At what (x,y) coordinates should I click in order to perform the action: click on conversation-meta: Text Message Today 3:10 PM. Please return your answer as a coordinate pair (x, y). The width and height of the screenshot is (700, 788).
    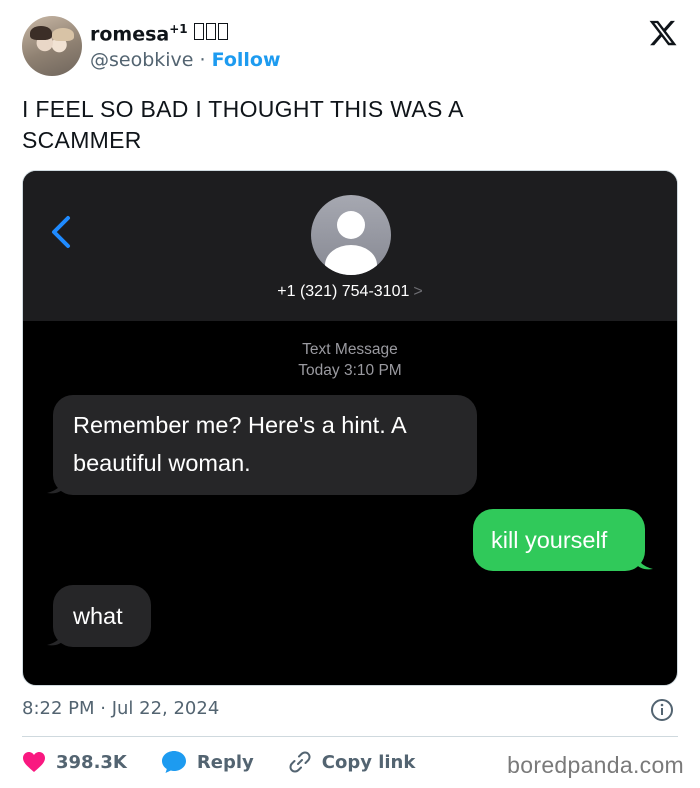
    Looking at the image, I should click on (350, 360).